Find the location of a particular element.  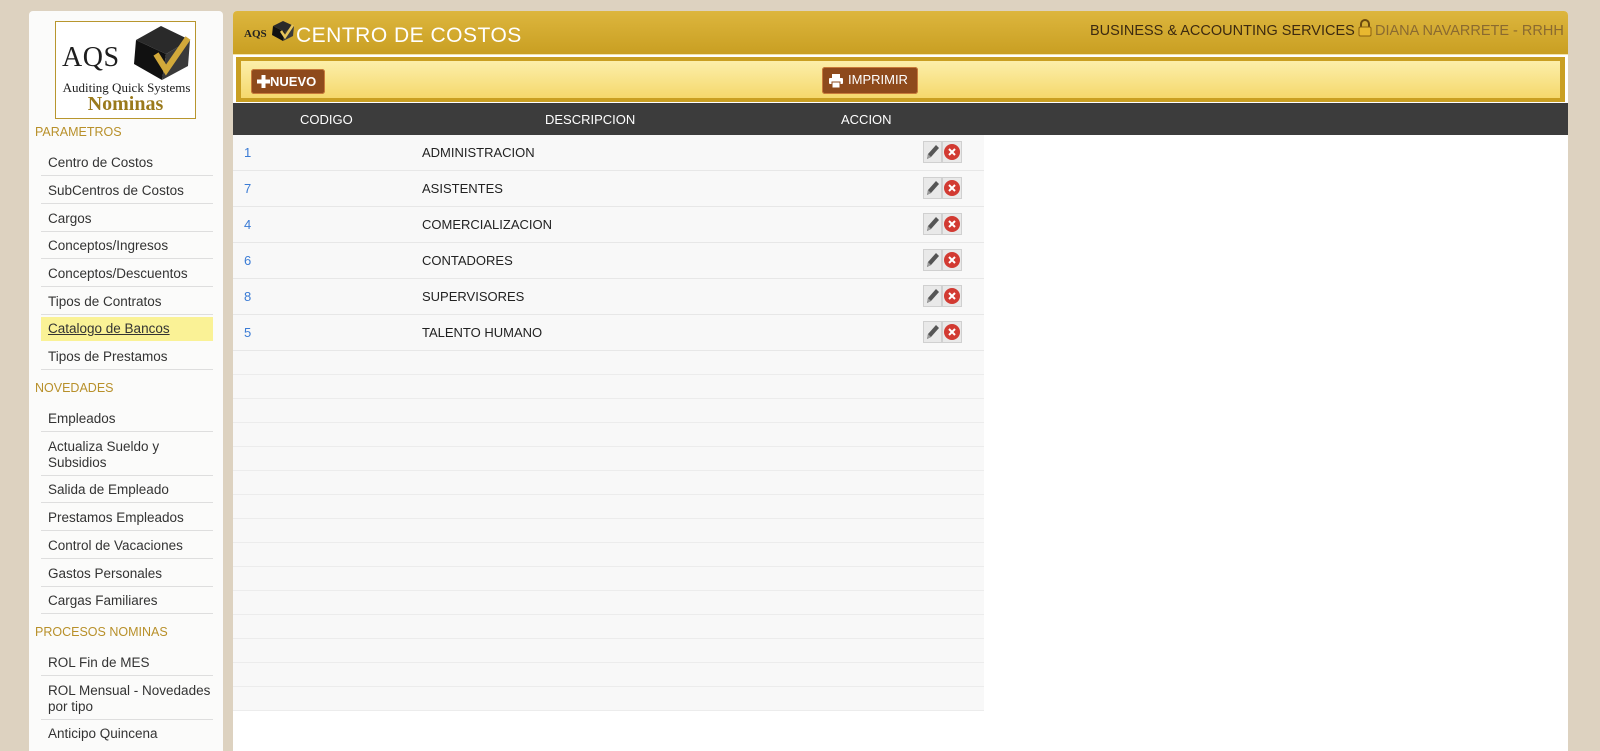

sidebar-item-control-de-vacaciones: Control de Vacaciones is located at coordinates (127, 546).